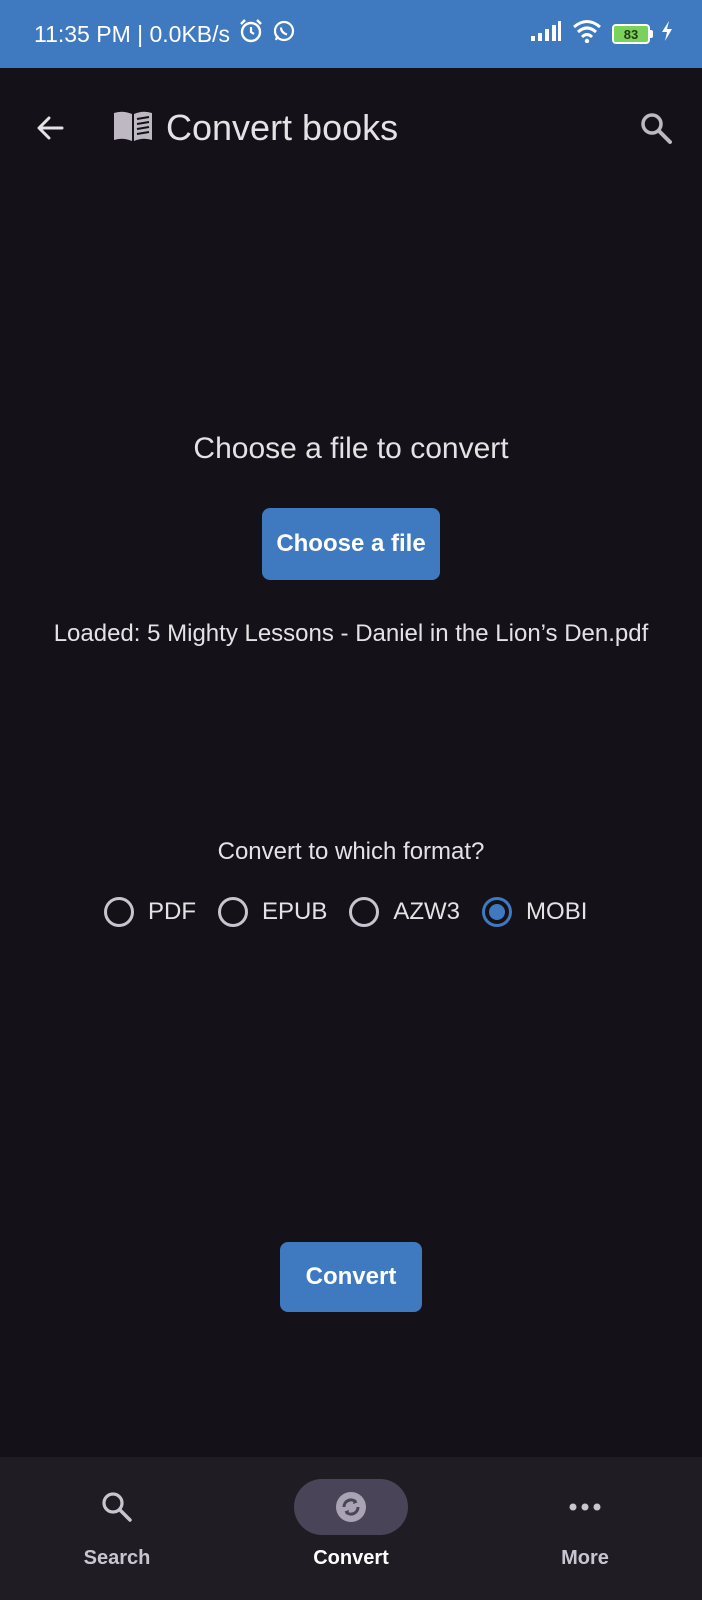 The height and width of the screenshot is (1600, 702). I want to click on format-question: Convert to which format?, so click(351, 851).